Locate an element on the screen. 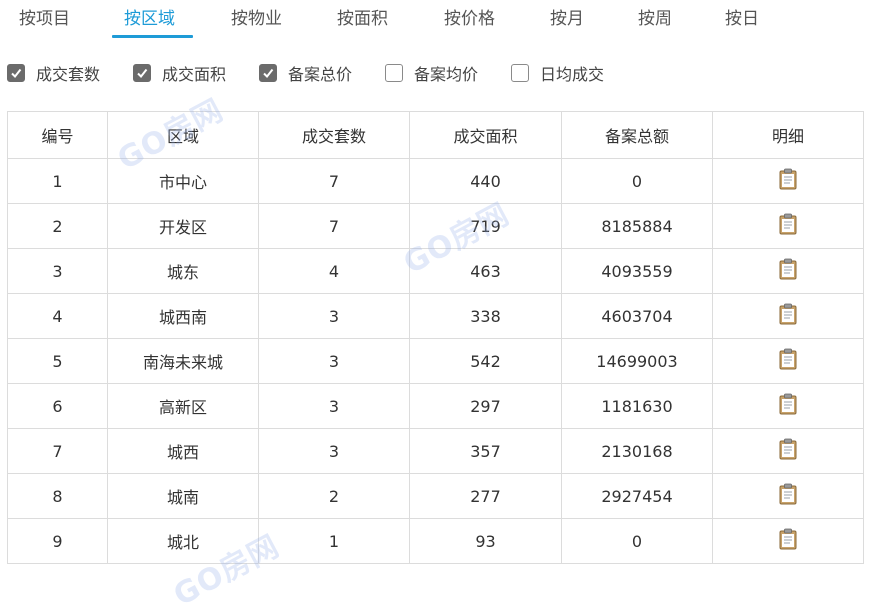 The width and height of the screenshot is (870, 614). cell-filing-total: 1181630 is located at coordinates (637, 406).